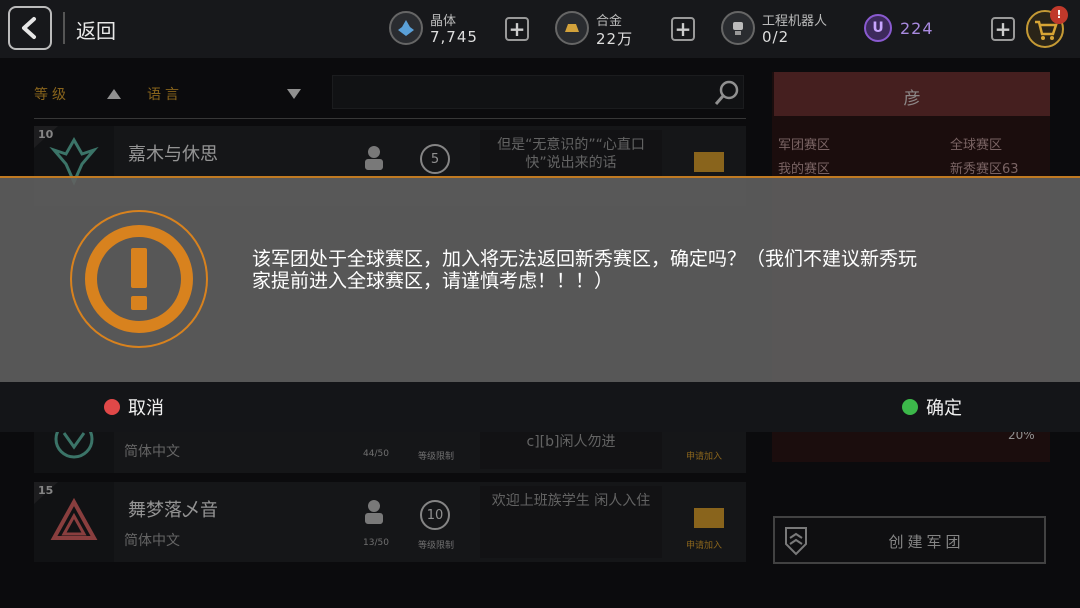 The image size is (1080, 608). Describe the element at coordinates (443, 21) in the screenshot. I see `resource-name-crystal: 晶体` at that location.